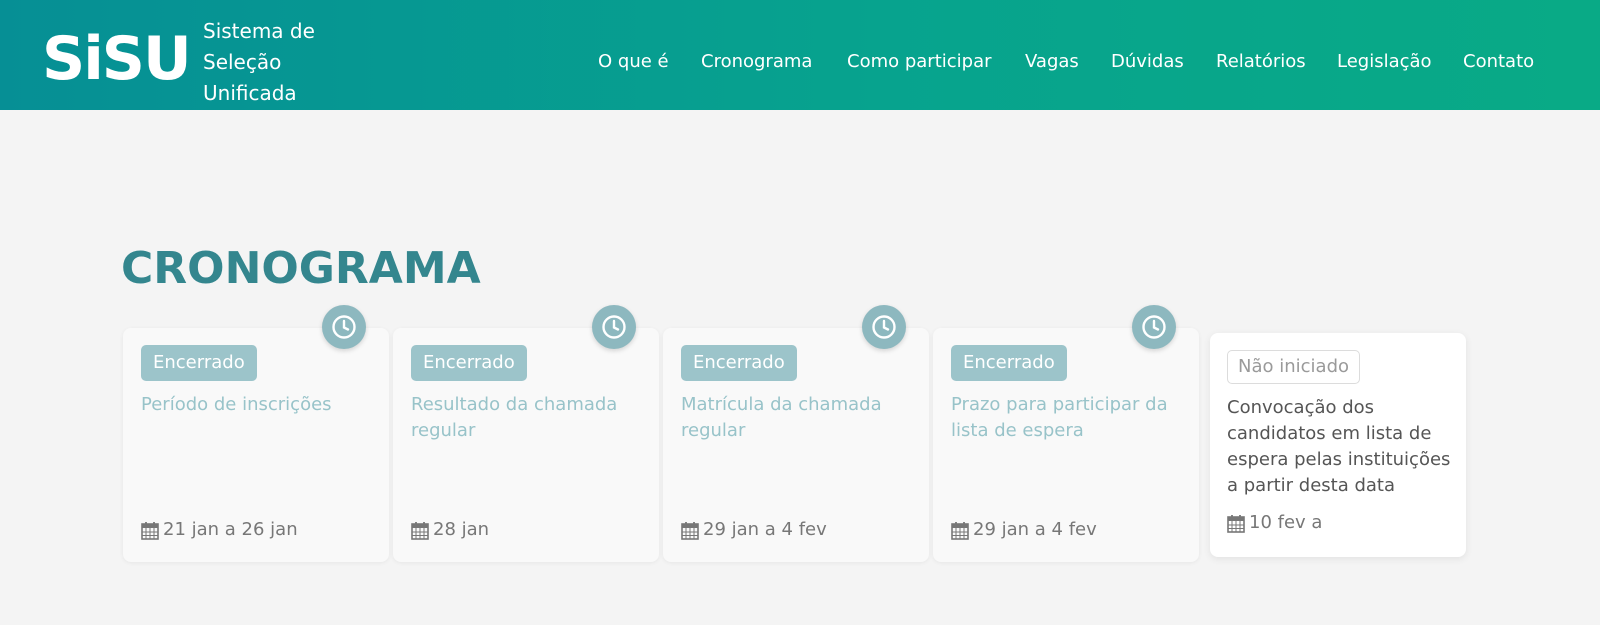 This screenshot has height=625, width=1600. Describe the element at coordinates (250, 93) in the screenshot. I see `logo-subtitle-line: Unificada` at that location.